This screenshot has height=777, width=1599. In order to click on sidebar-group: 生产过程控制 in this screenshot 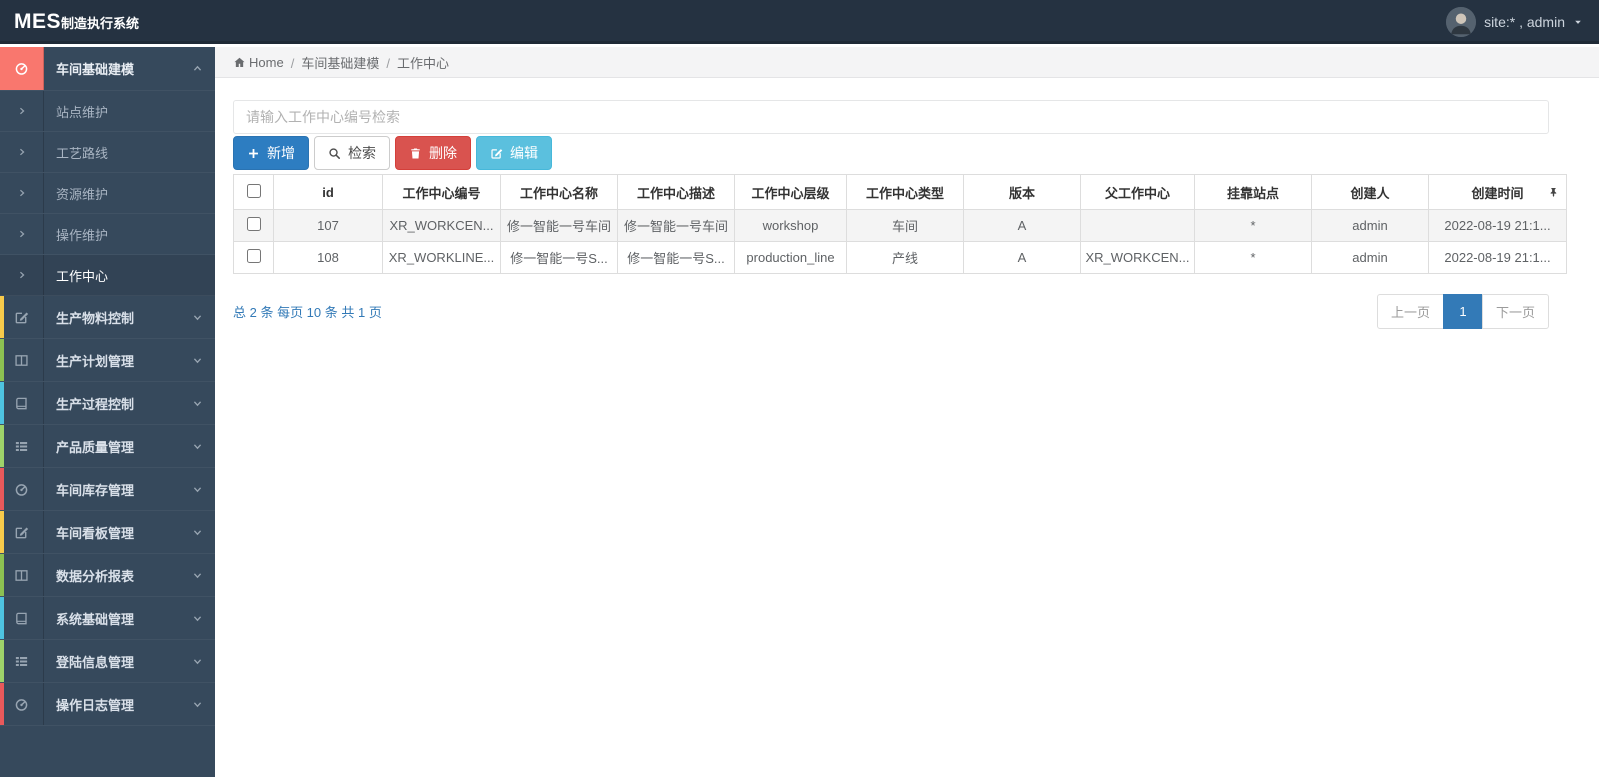, I will do `click(107, 403)`.